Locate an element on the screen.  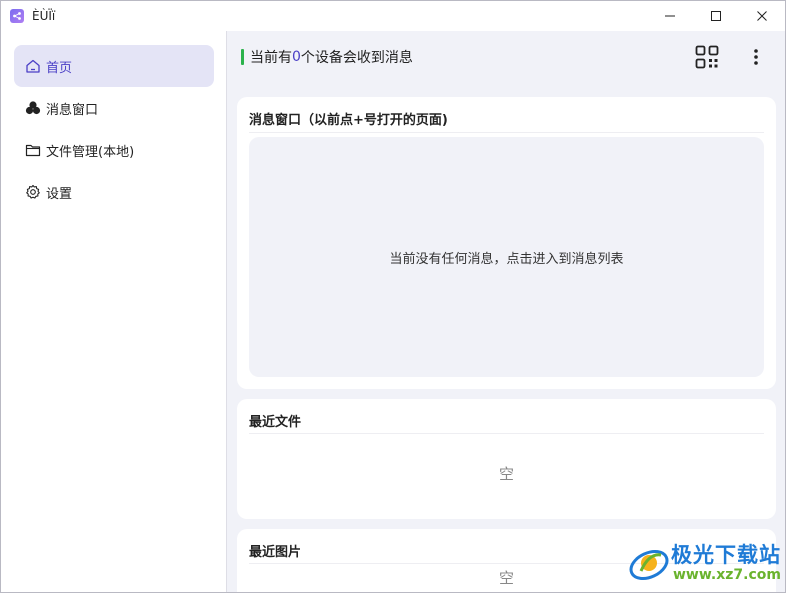
close-icon is located at coordinates (762, 16).